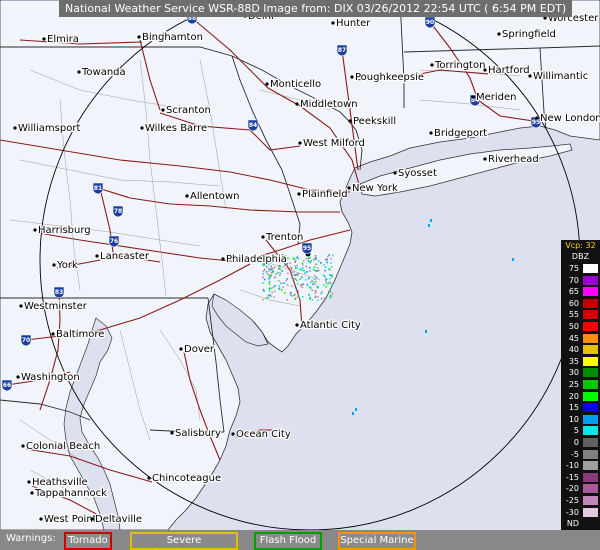  Describe the element at coordinates (576, 442) in the screenshot. I see `legend-value: 0` at that location.